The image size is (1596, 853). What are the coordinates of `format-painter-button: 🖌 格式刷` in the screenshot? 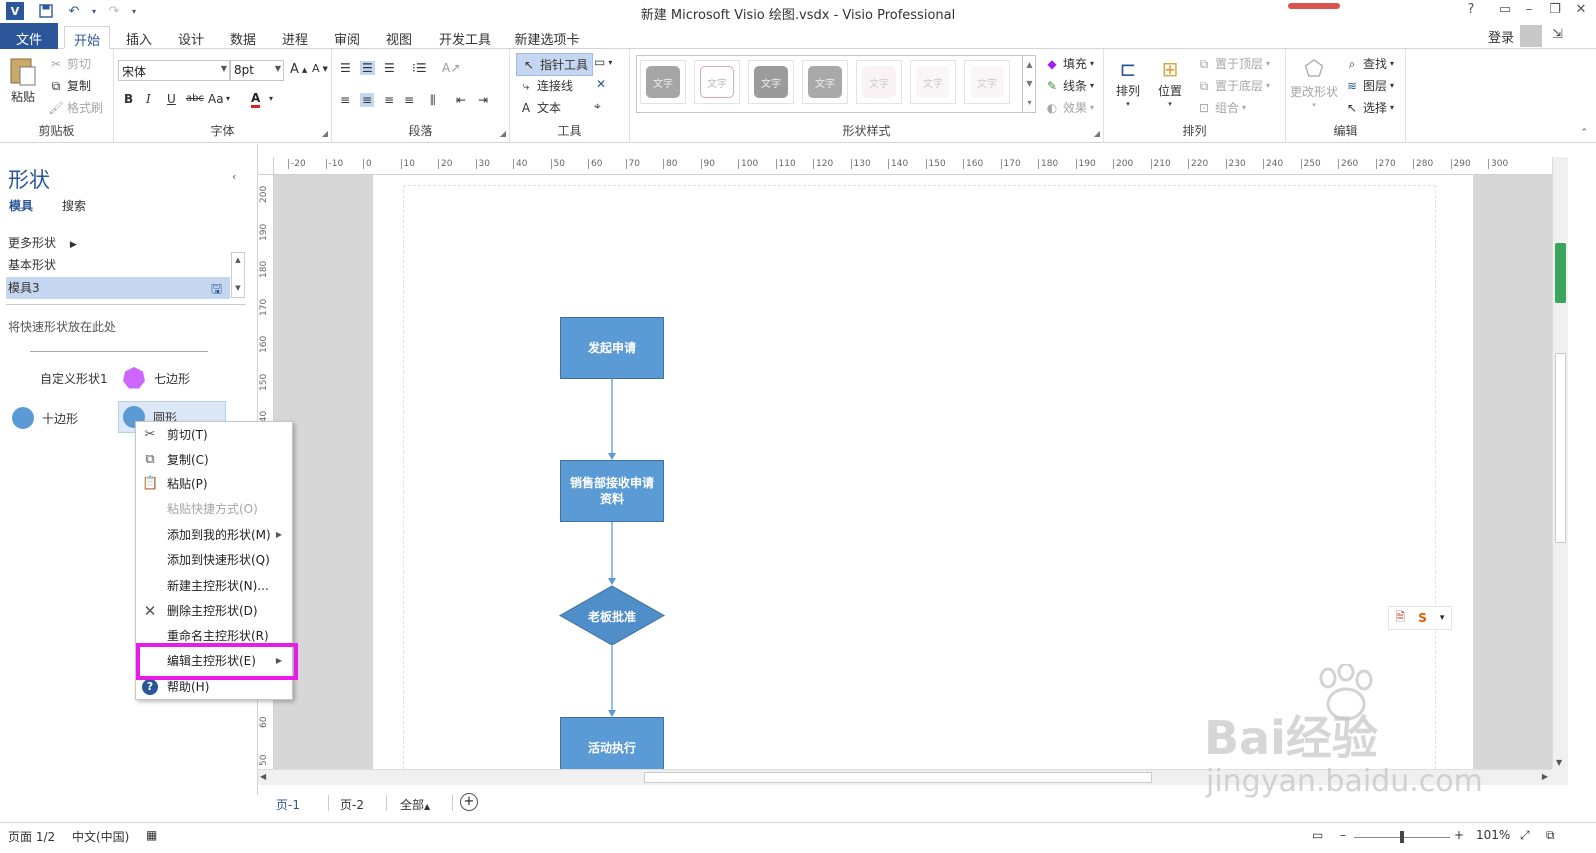 It's located at (75, 107).